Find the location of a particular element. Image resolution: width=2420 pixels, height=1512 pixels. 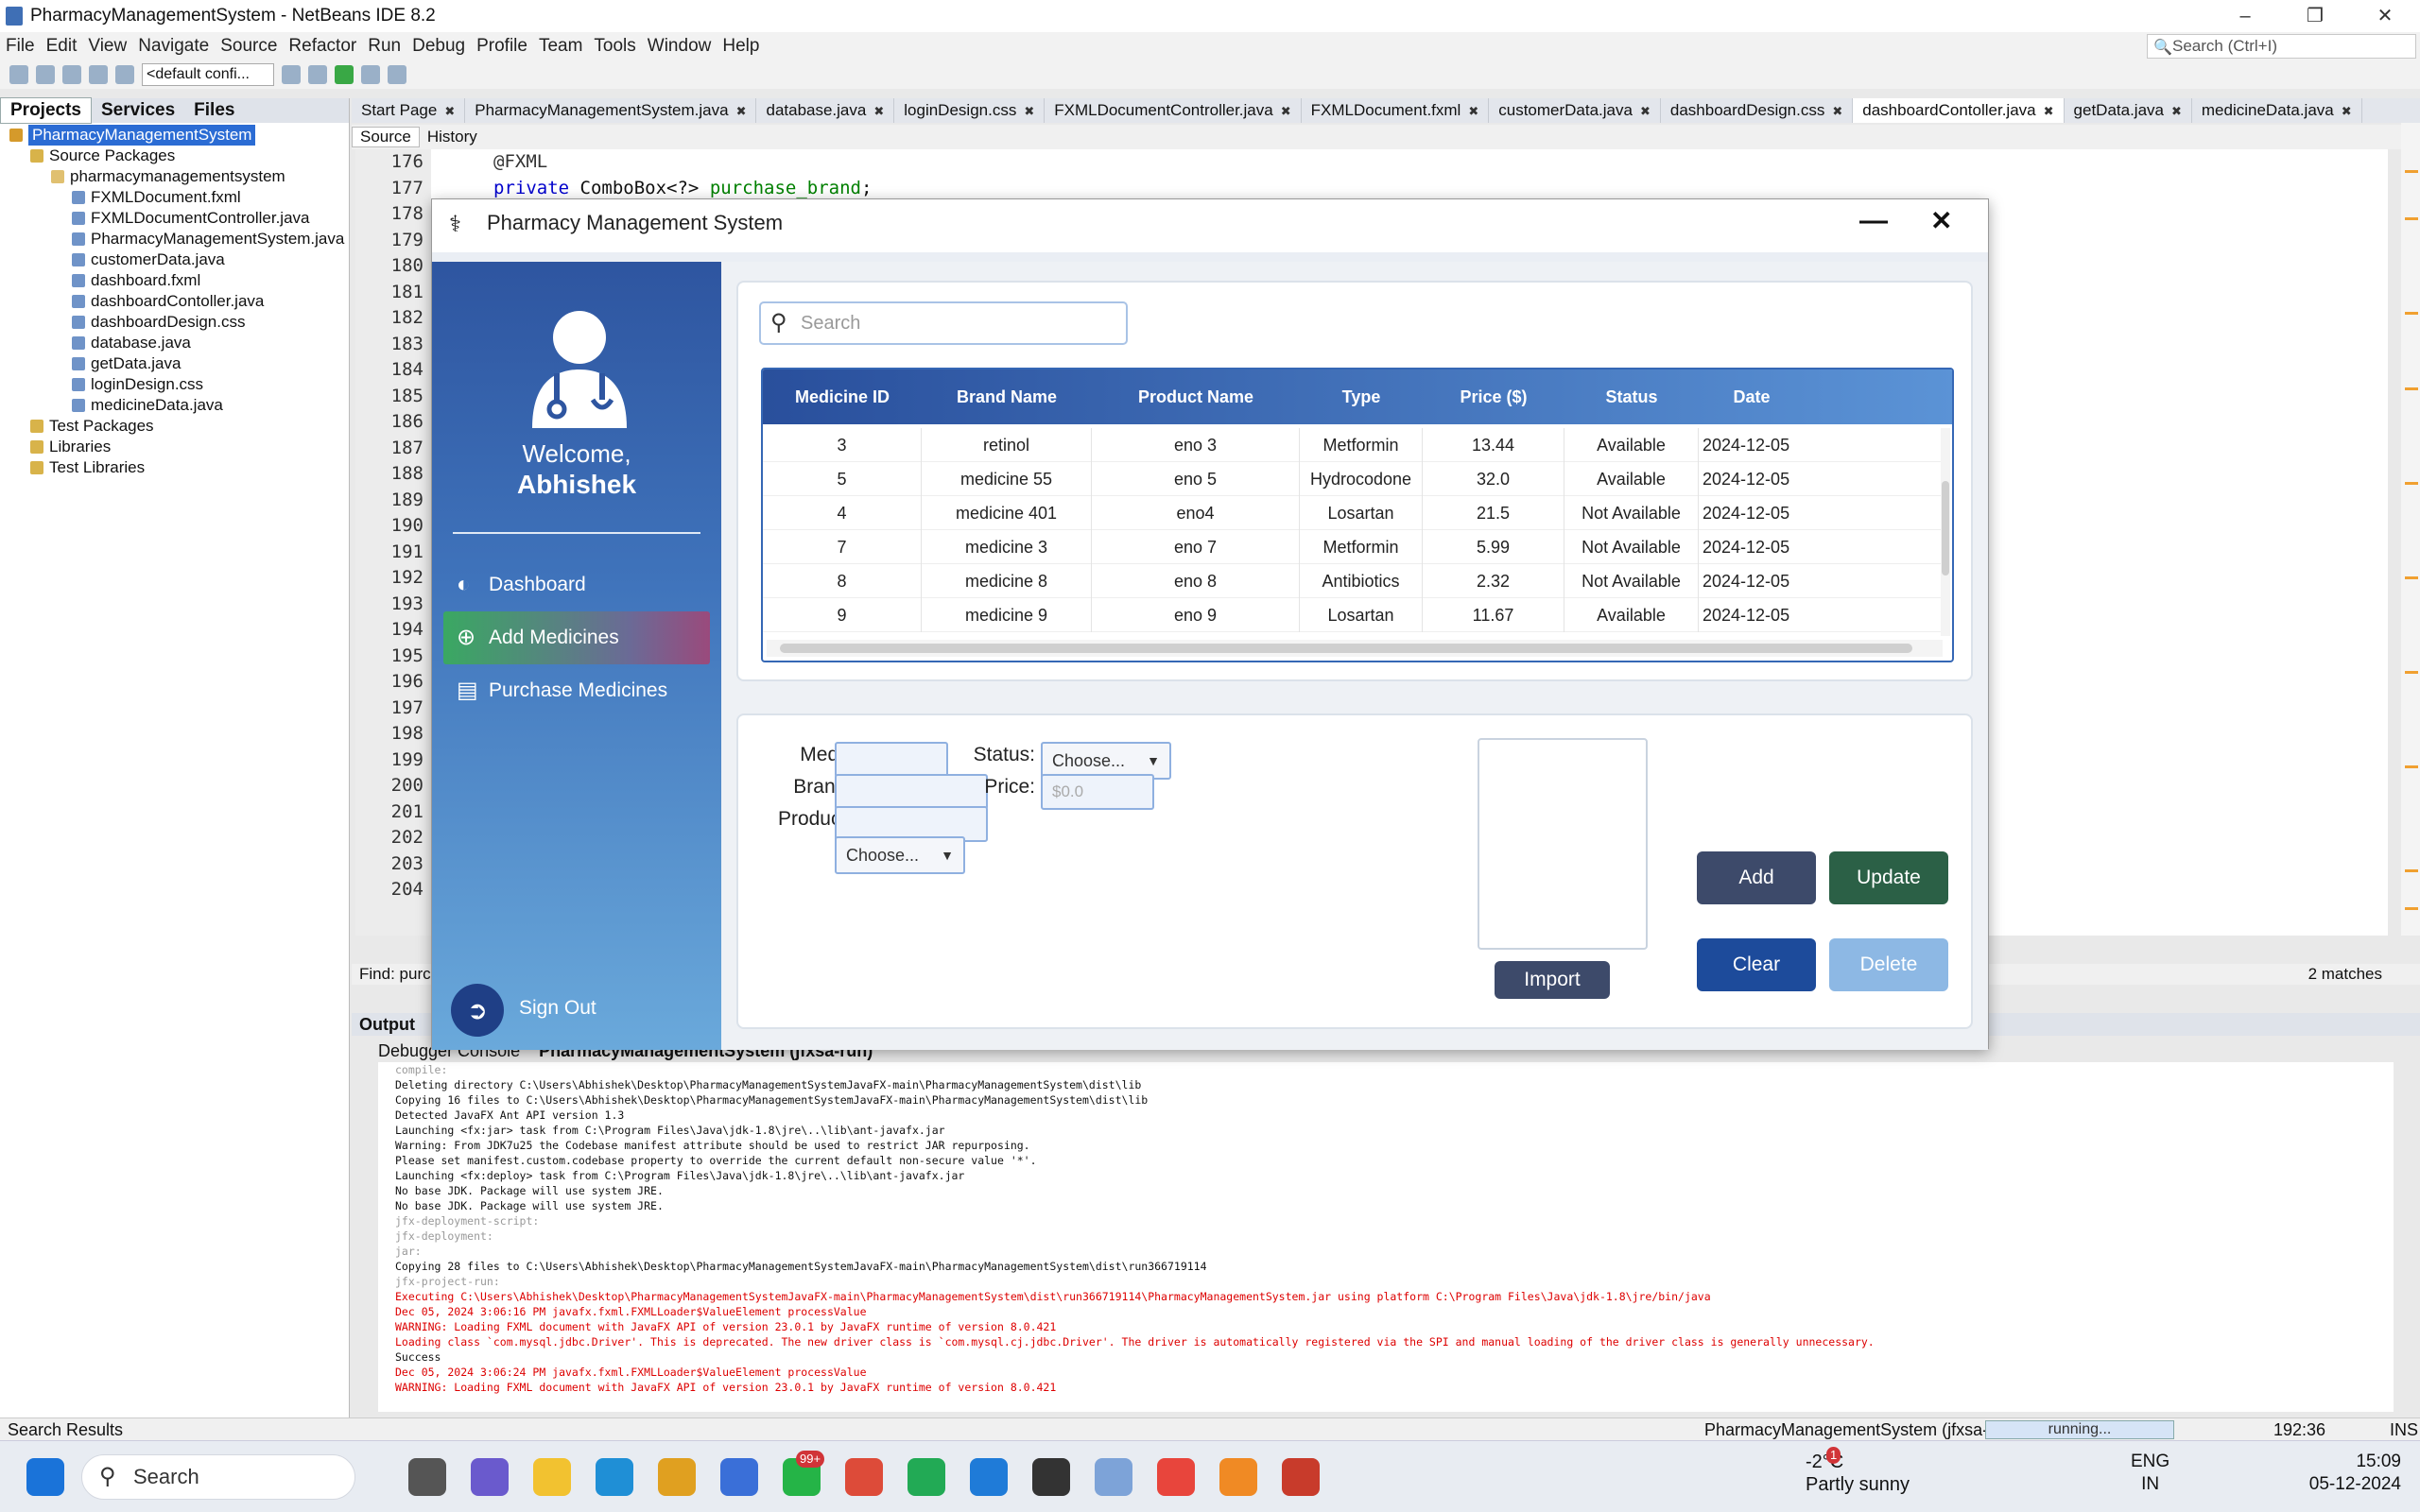

store-icon is located at coordinates (677, 1477).